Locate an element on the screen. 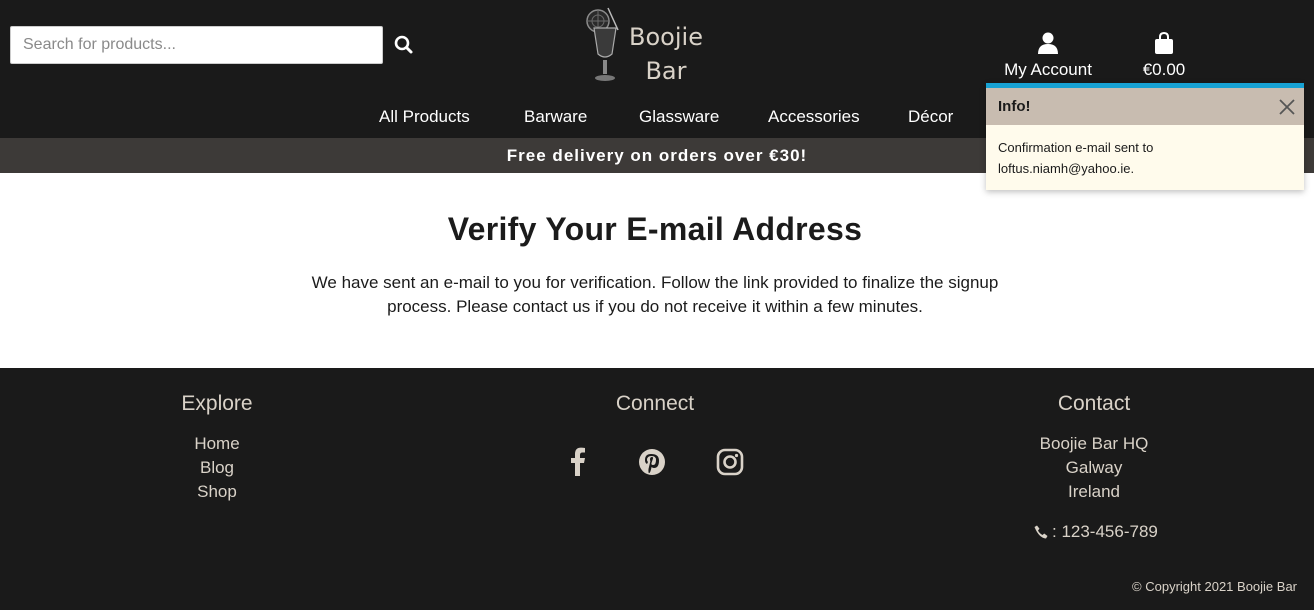  contact-line-country: Ireland is located at coordinates (1094, 491).